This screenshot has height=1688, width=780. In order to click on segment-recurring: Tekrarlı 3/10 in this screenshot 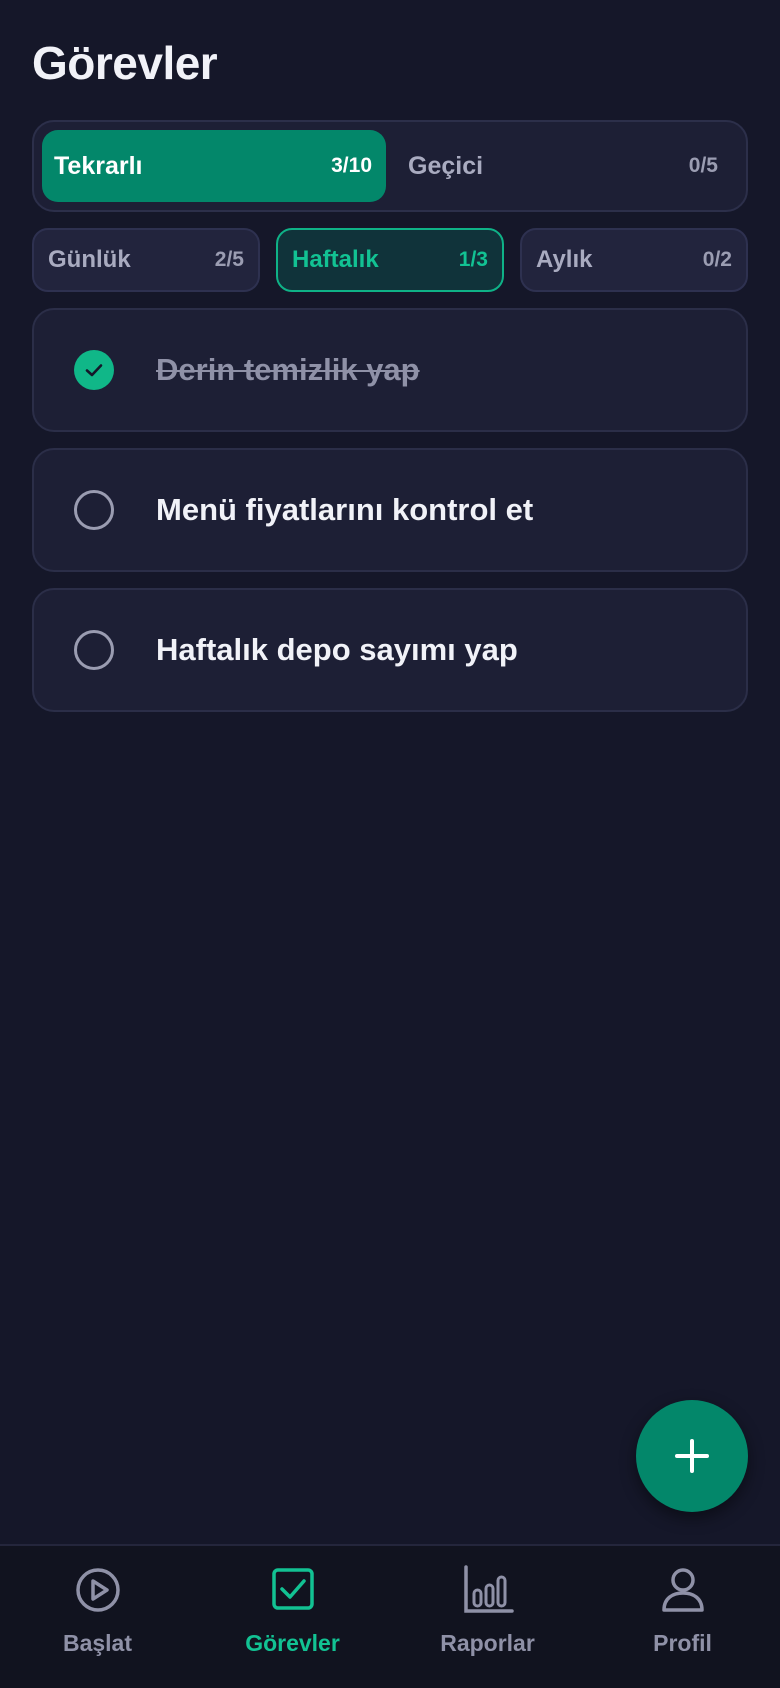, I will do `click(214, 166)`.